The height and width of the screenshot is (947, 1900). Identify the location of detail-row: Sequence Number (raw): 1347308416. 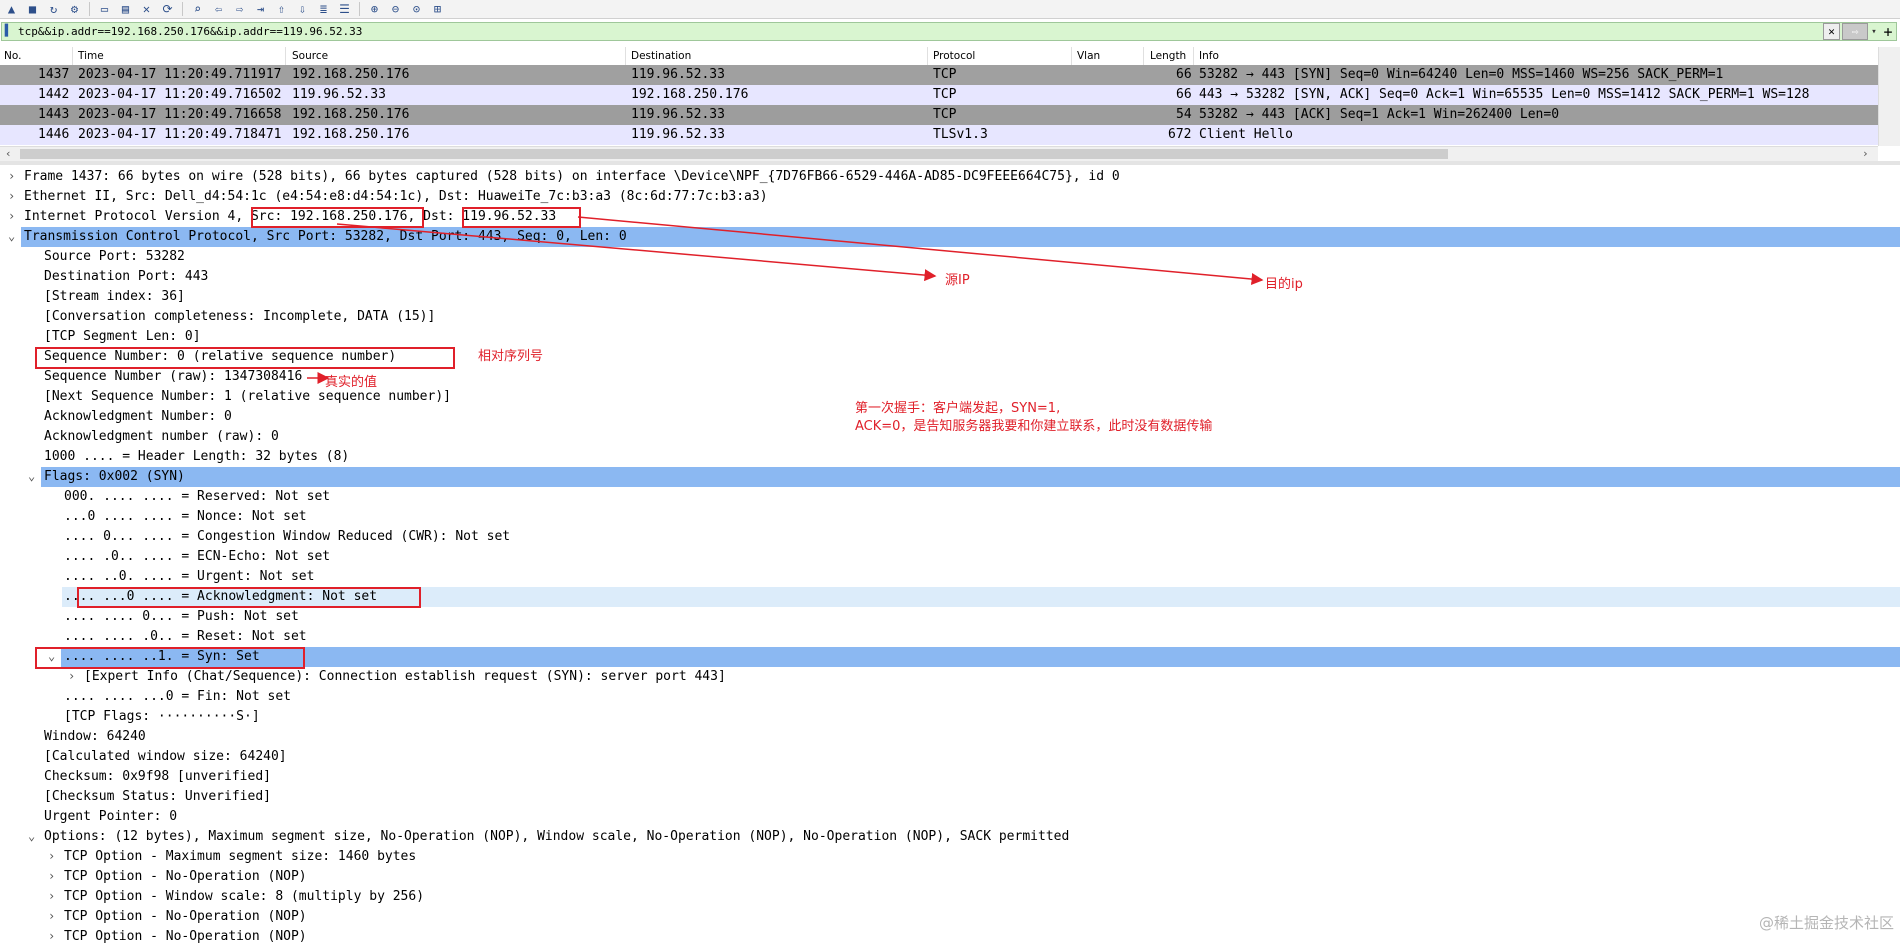
(950, 377).